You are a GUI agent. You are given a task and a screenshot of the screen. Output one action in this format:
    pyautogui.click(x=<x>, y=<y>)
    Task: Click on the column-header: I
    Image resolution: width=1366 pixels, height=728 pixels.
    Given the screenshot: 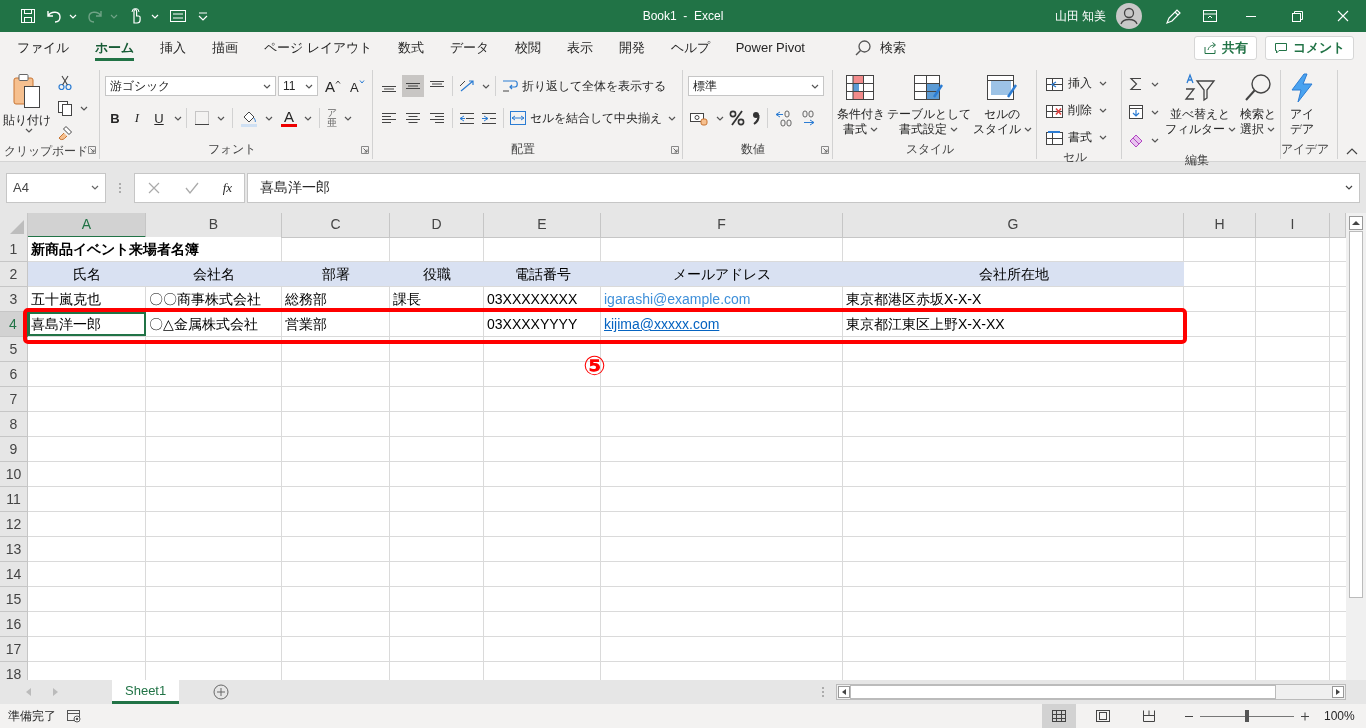 What is the action you would take?
    pyautogui.click(x=1293, y=225)
    